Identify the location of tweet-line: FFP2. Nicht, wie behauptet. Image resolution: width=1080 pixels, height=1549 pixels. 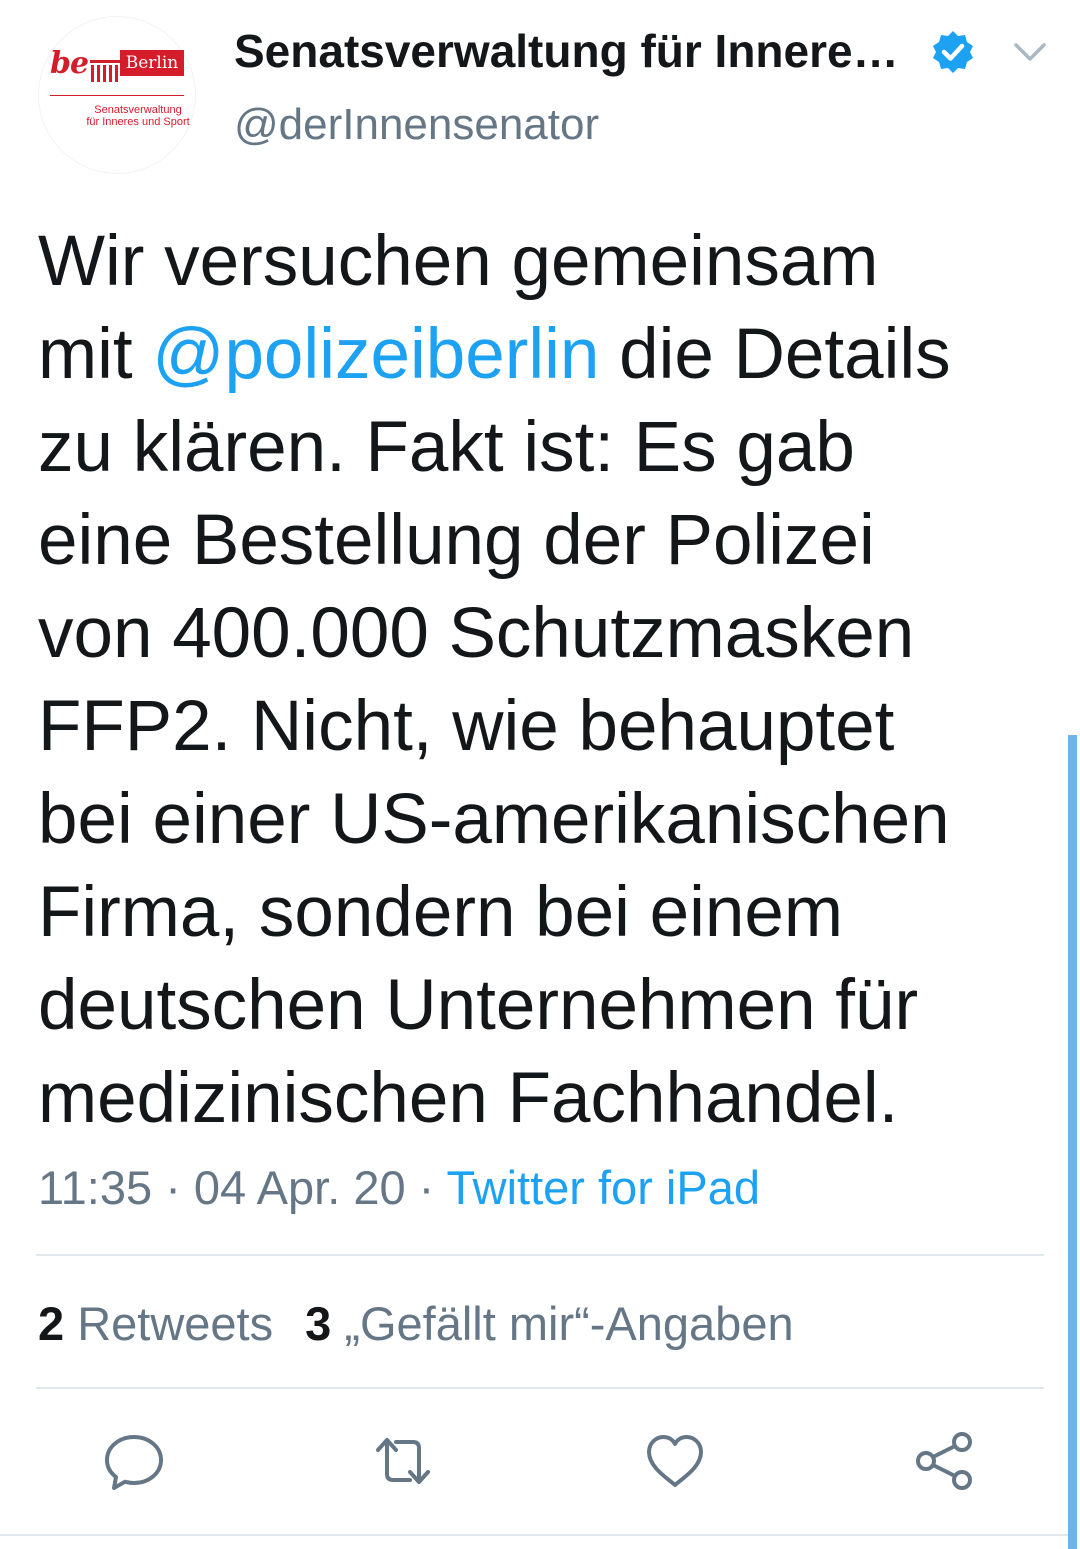
(466, 726).